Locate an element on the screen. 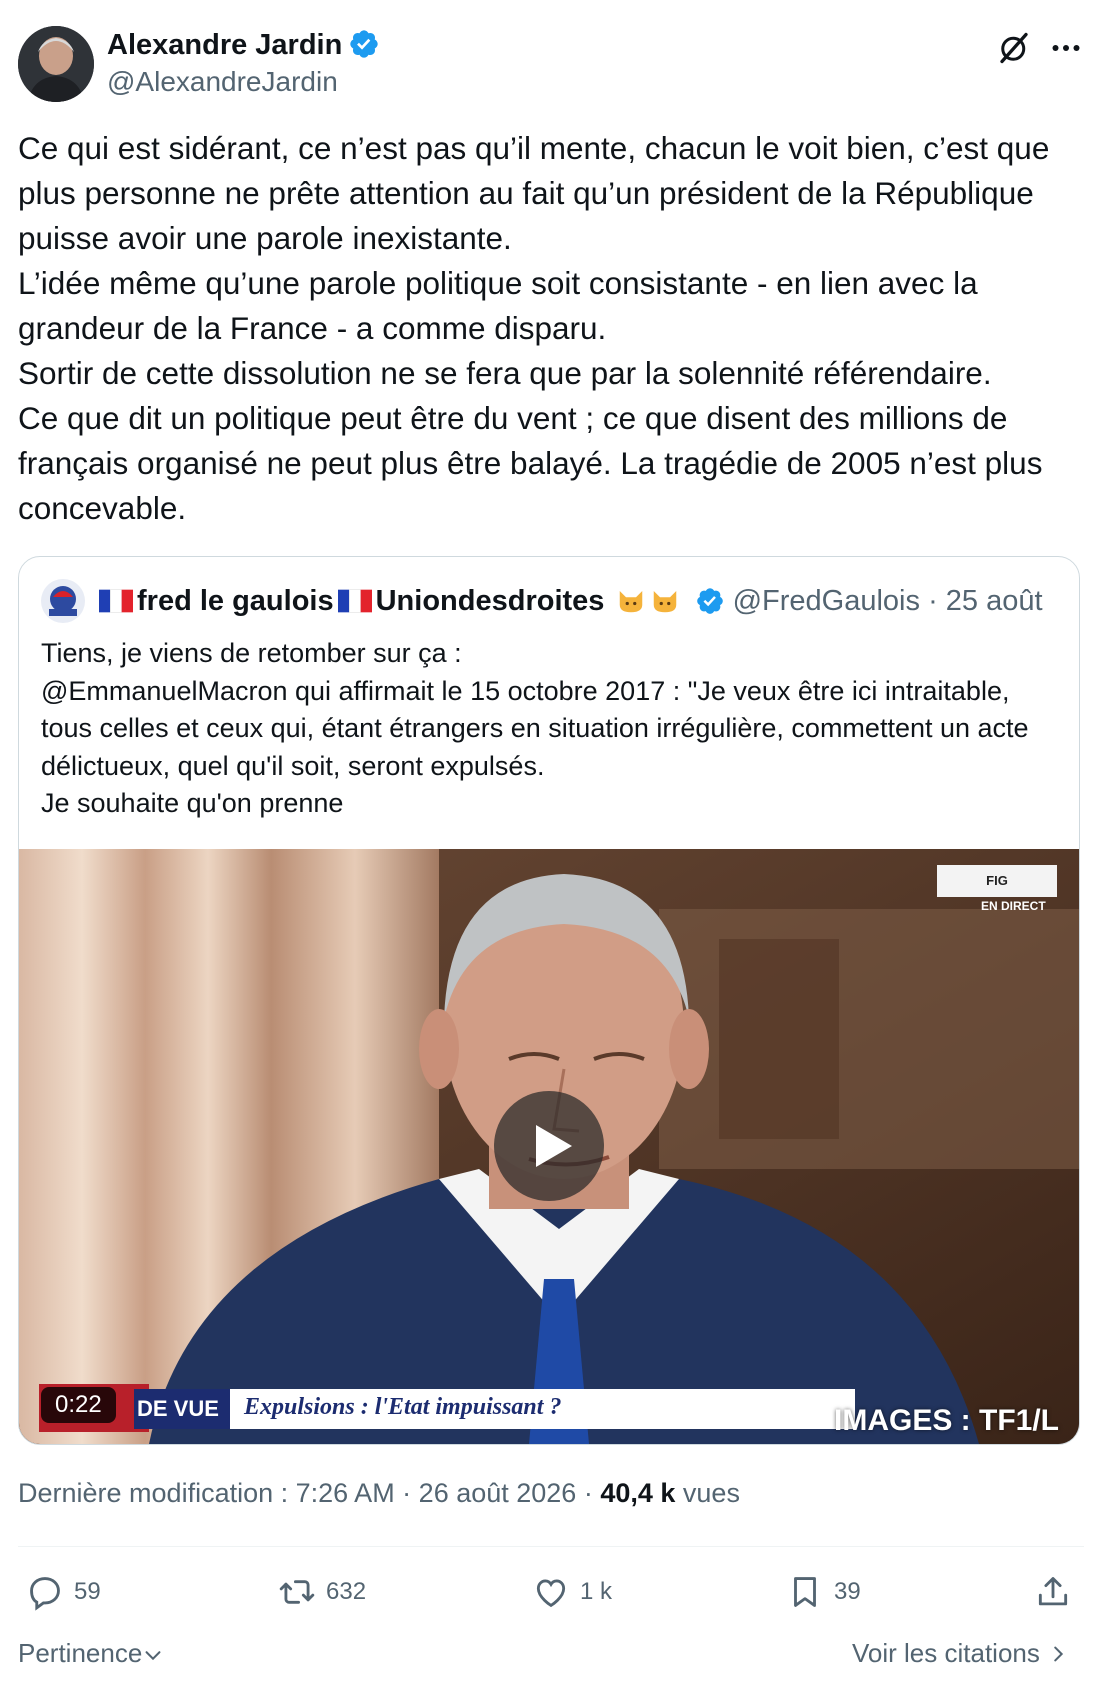 The height and width of the screenshot is (1683, 1100). reply-button: 59 is located at coordinates (63, 1592).